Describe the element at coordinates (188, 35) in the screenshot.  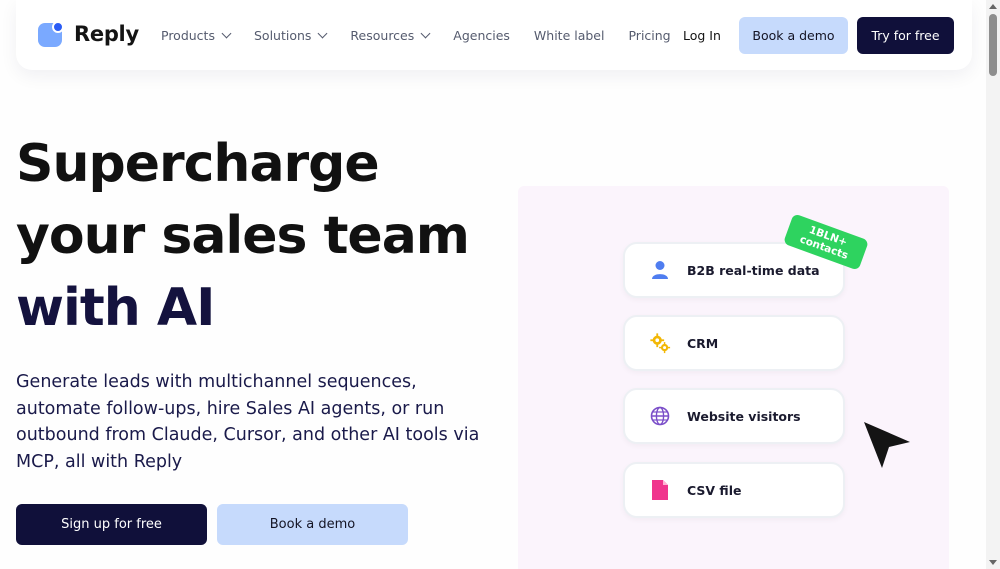
I see `menu-products-label: Products` at that location.